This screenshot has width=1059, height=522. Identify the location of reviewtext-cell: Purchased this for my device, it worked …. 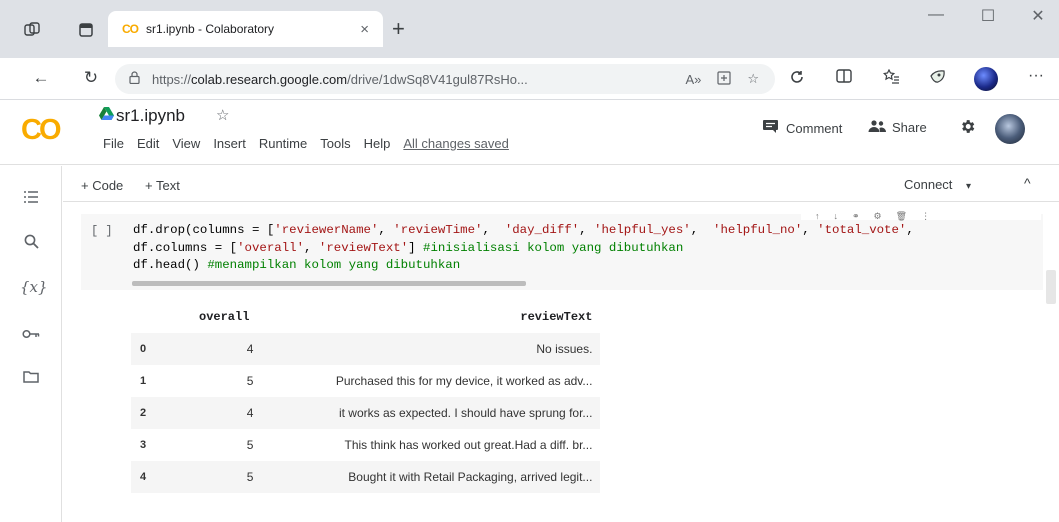
(464, 381).